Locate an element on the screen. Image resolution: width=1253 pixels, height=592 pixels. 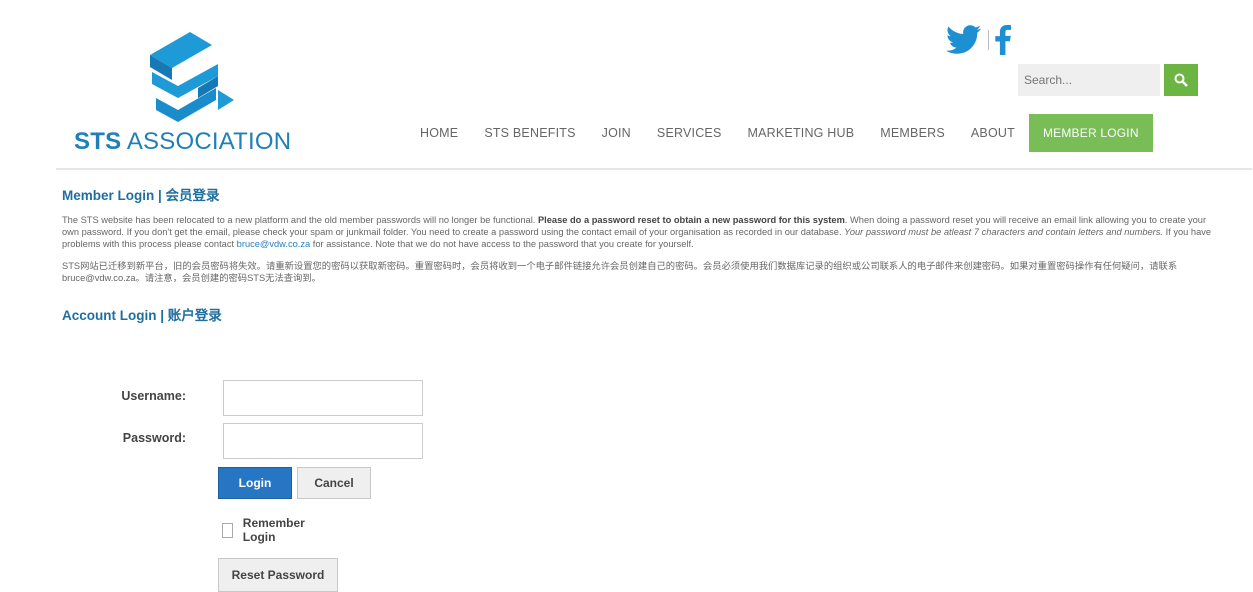
username-field is located at coordinates (323, 398).